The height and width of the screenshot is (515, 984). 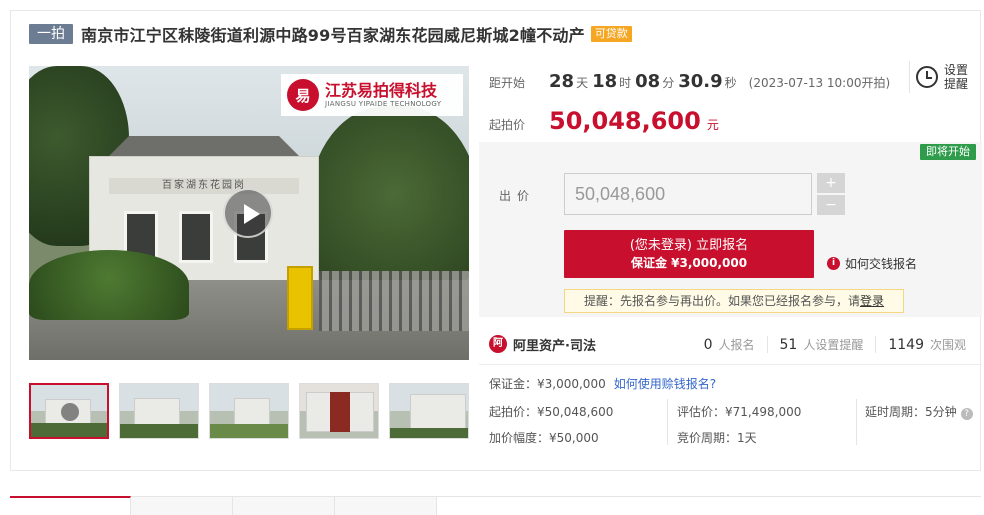 What do you see at coordinates (551, 412) in the screenshot?
I see `start-price-detail: 起拍价：¥50,048,600` at bounding box center [551, 412].